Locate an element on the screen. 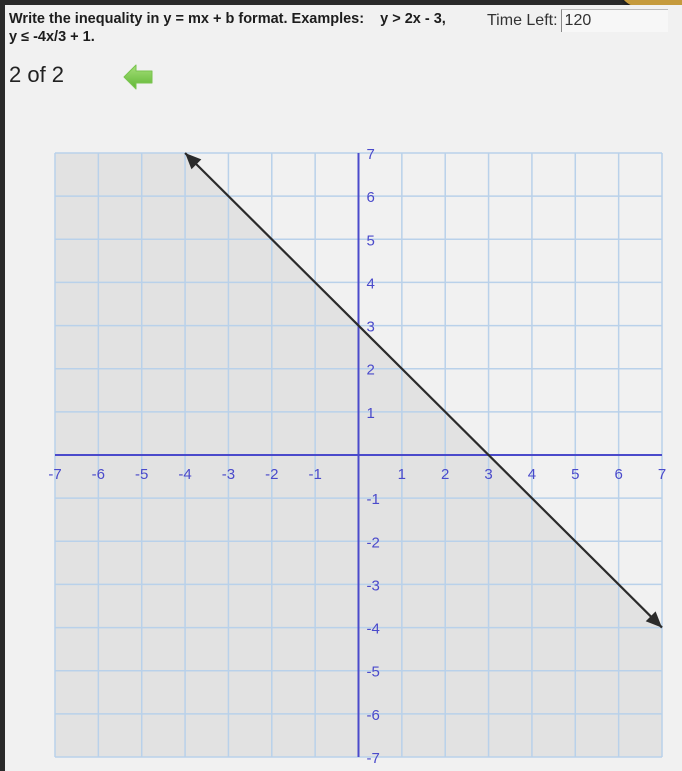 Image resolution: width=682 pixels, height=771 pixels. x-tick-label: 1 is located at coordinates (402, 474).